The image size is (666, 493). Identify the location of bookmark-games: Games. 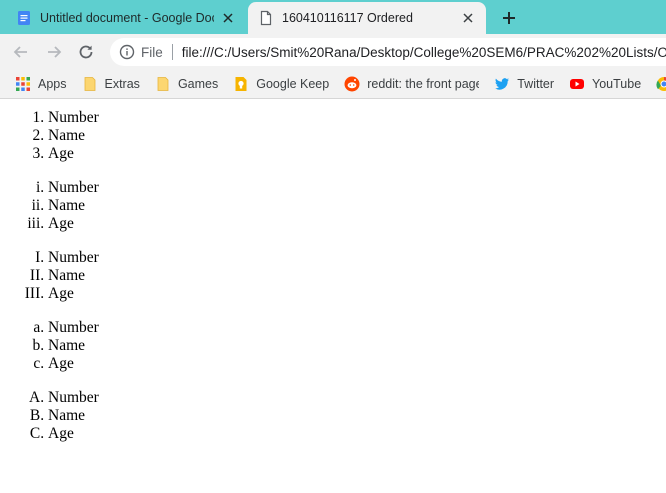
(186, 84).